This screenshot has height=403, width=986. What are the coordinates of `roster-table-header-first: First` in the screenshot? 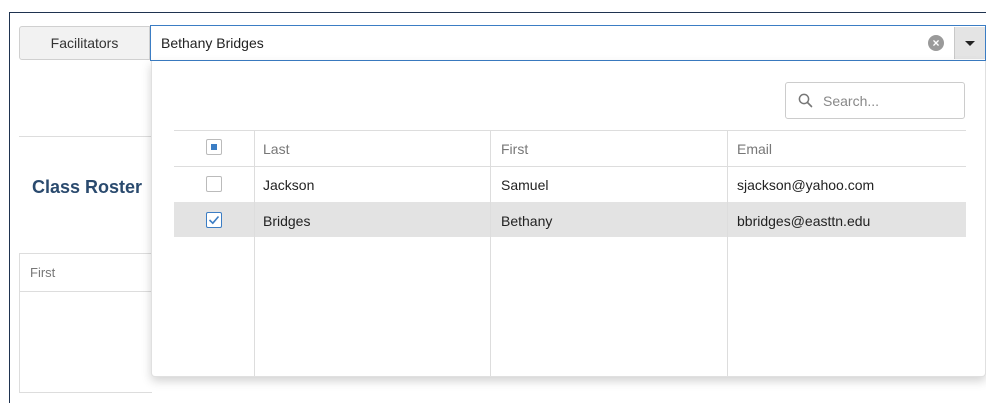 It's located at (86, 273).